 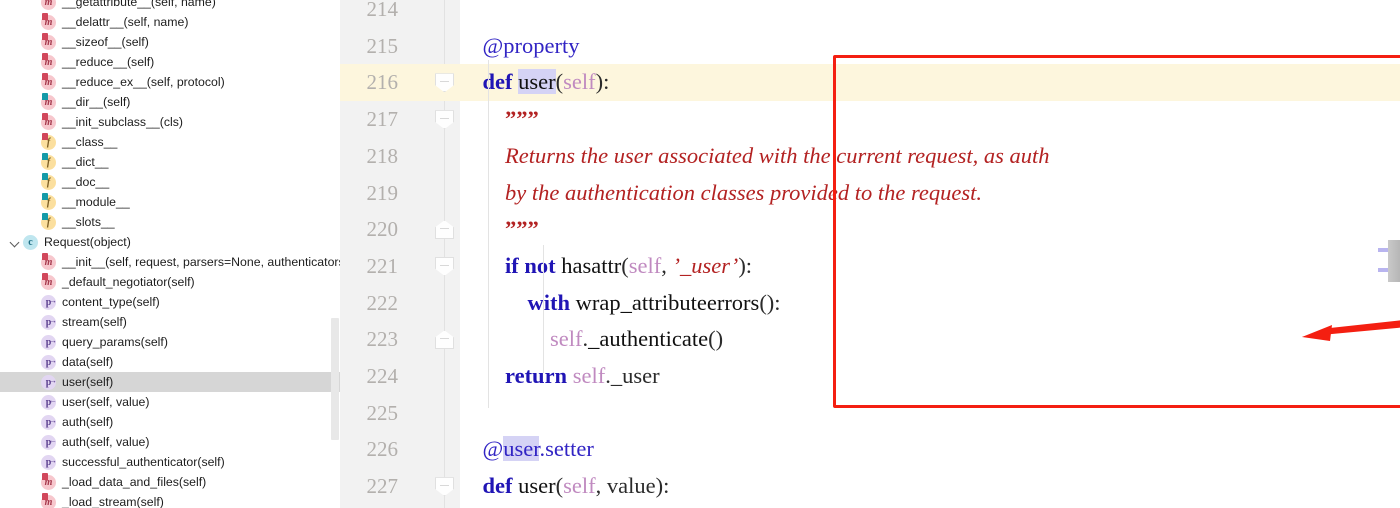 What do you see at coordinates (369, 14) in the screenshot?
I see `line-number: 214` at bounding box center [369, 14].